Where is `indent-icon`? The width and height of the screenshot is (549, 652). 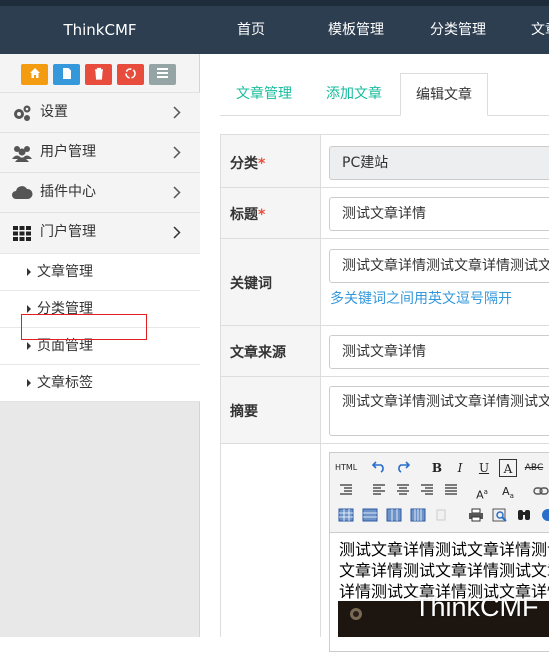 indent-icon is located at coordinates (346, 492).